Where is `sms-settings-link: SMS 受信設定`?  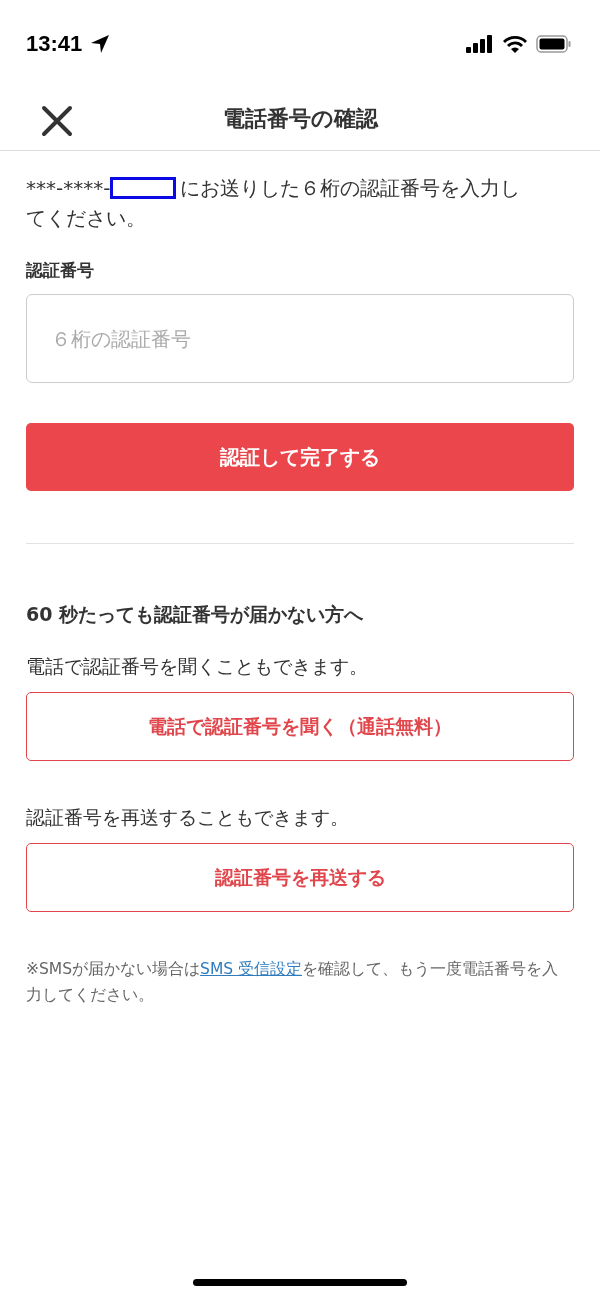
sms-settings-link: SMS 受信設定 is located at coordinates (251, 969).